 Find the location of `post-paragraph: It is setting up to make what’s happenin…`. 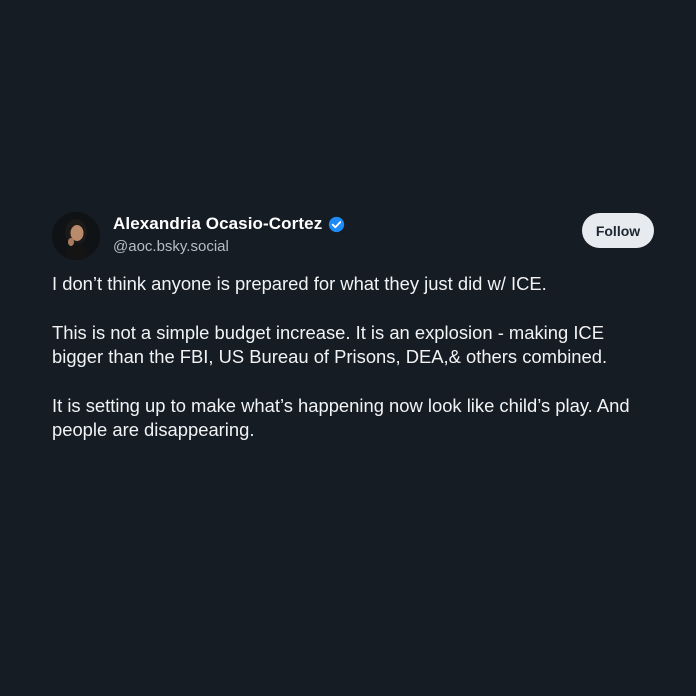

post-paragraph: It is setting up to make what’s happenin… is located at coordinates (341, 417).